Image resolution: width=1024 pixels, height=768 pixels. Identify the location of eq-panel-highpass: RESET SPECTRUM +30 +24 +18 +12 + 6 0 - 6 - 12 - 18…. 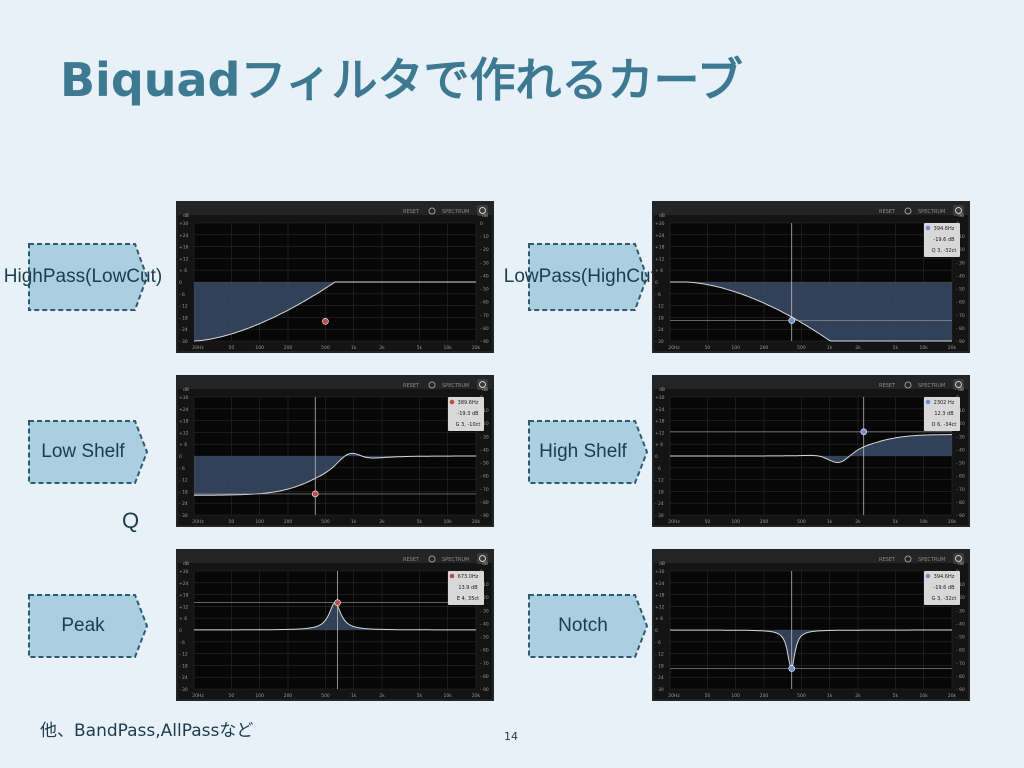
(335, 277).